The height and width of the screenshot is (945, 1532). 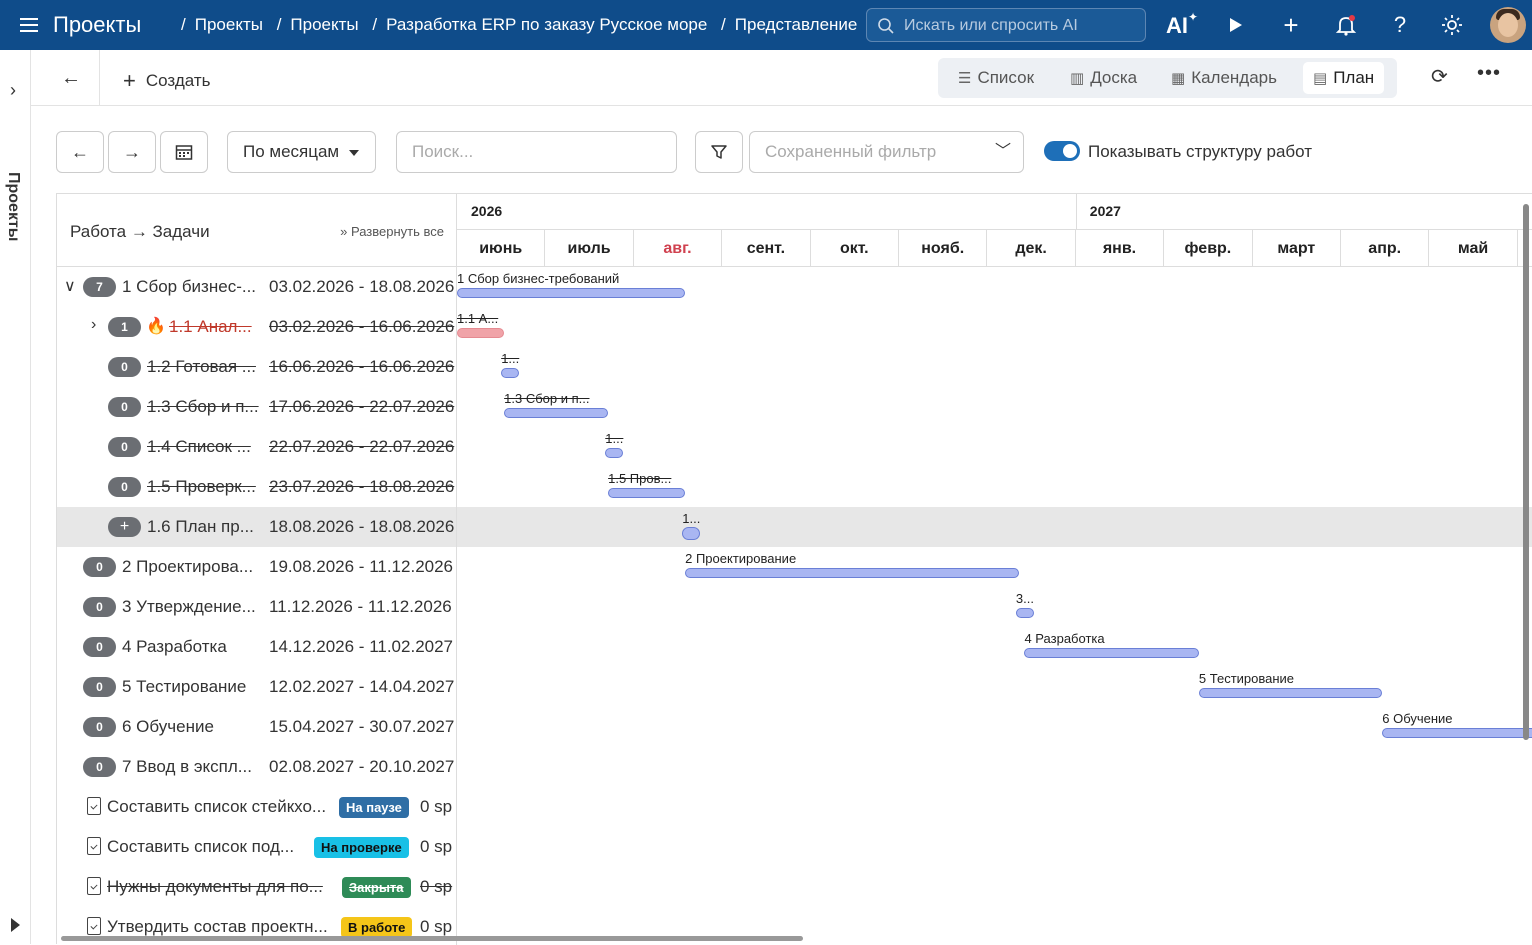 I want to click on table-header: Работа → Задачи » Развернуть все, so click(x=257, y=230).